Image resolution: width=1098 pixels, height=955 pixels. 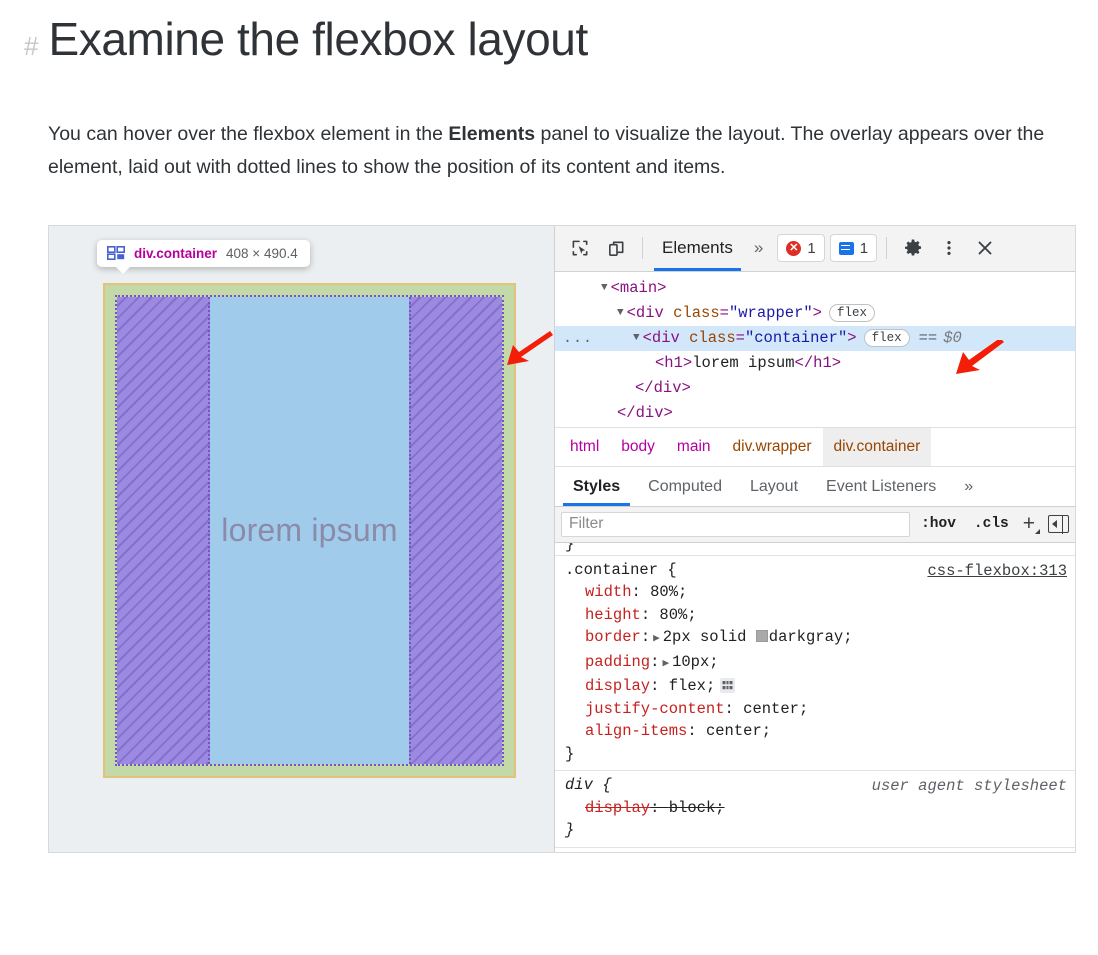 What do you see at coordinates (584, 447) in the screenshot?
I see `breadcrumb-item-html: html` at bounding box center [584, 447].